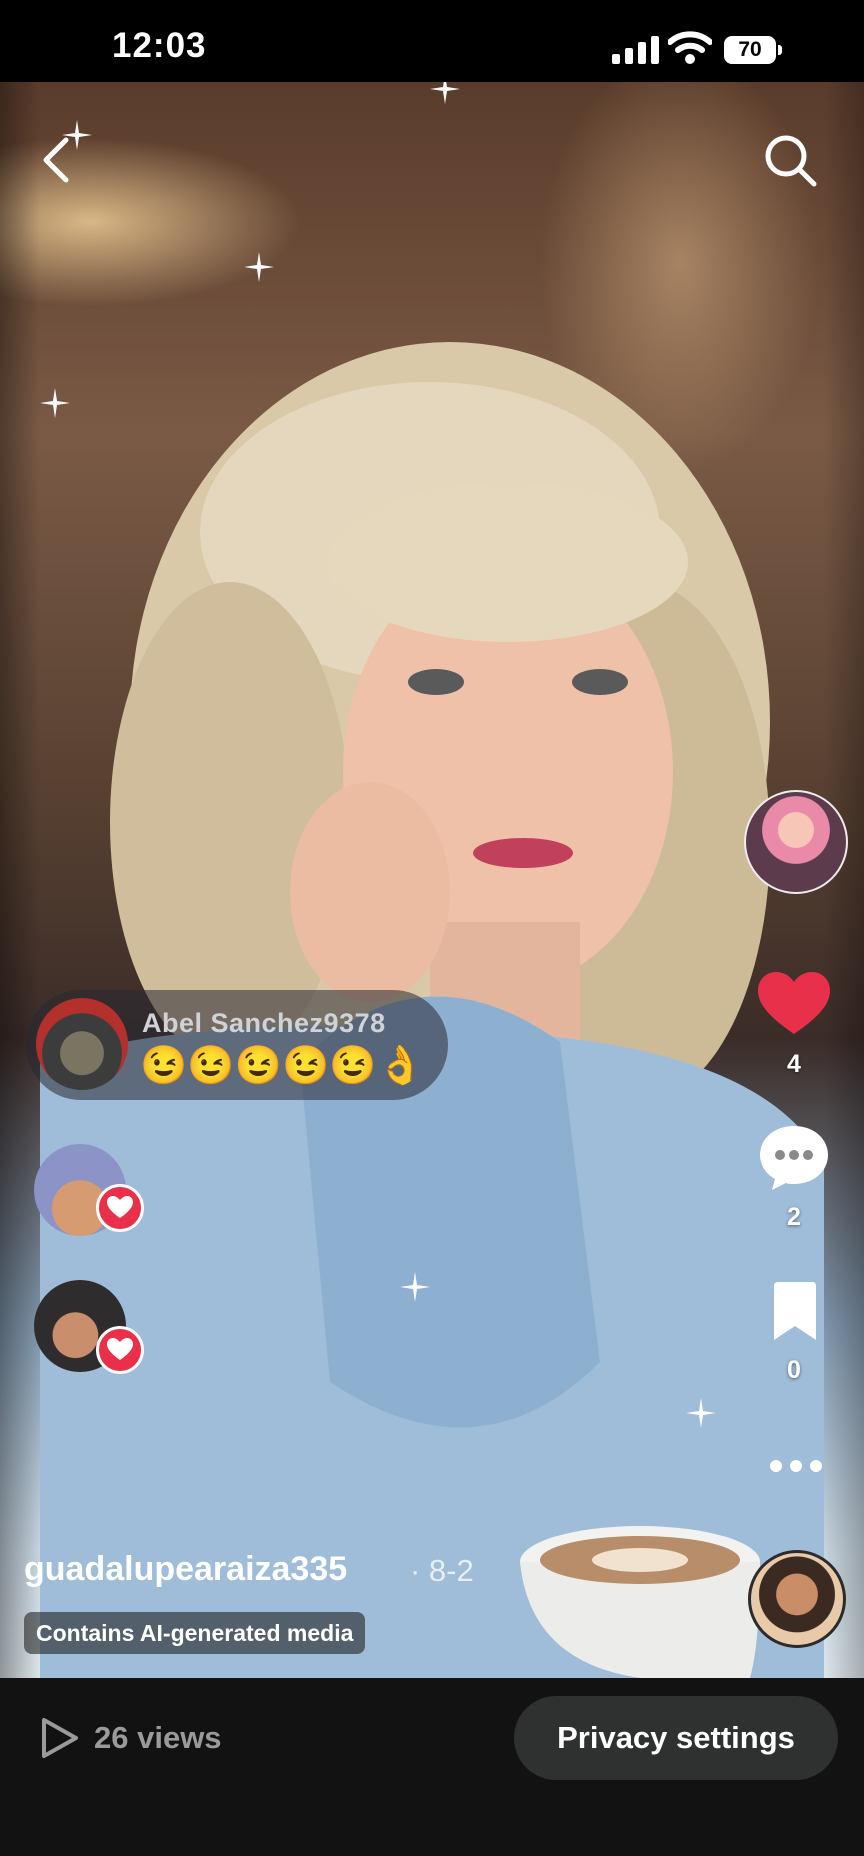 Image resolution: width=864 pixels, height=1856 pixels. What do you see at coordinates (794, 1370) in the screenshot?
I see `bookmark-count: 0` at bounding box center [794, 1370].